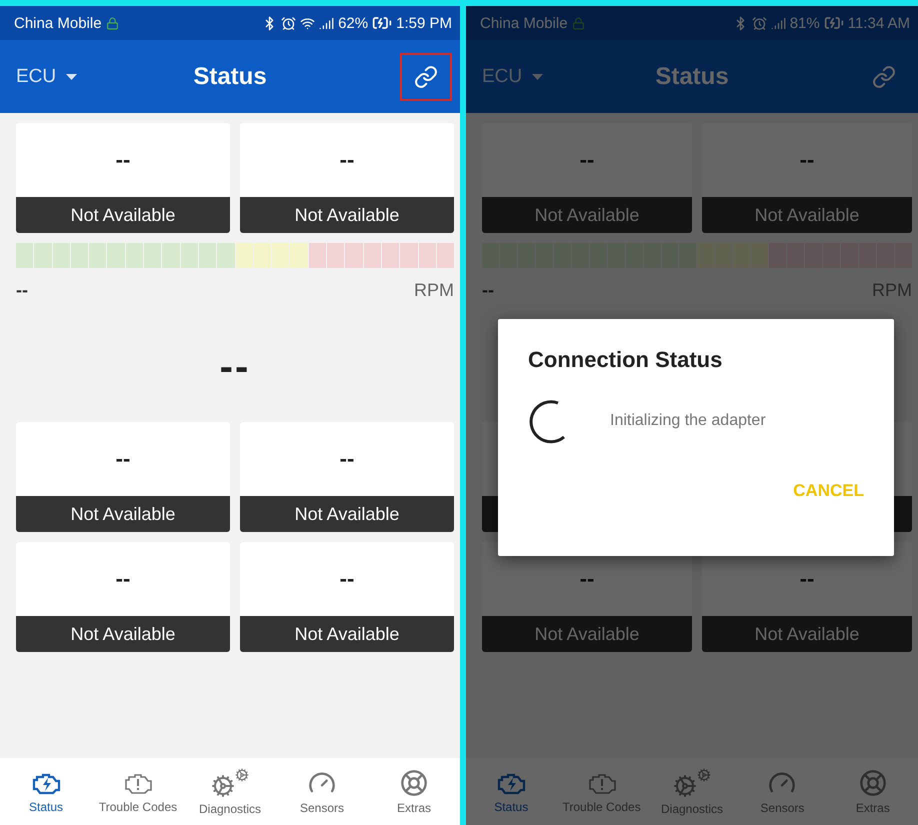 Image resolution: width=918 pixels, height=825 pixels. I want to click on battery-percent: 81%, so click(805, 23).